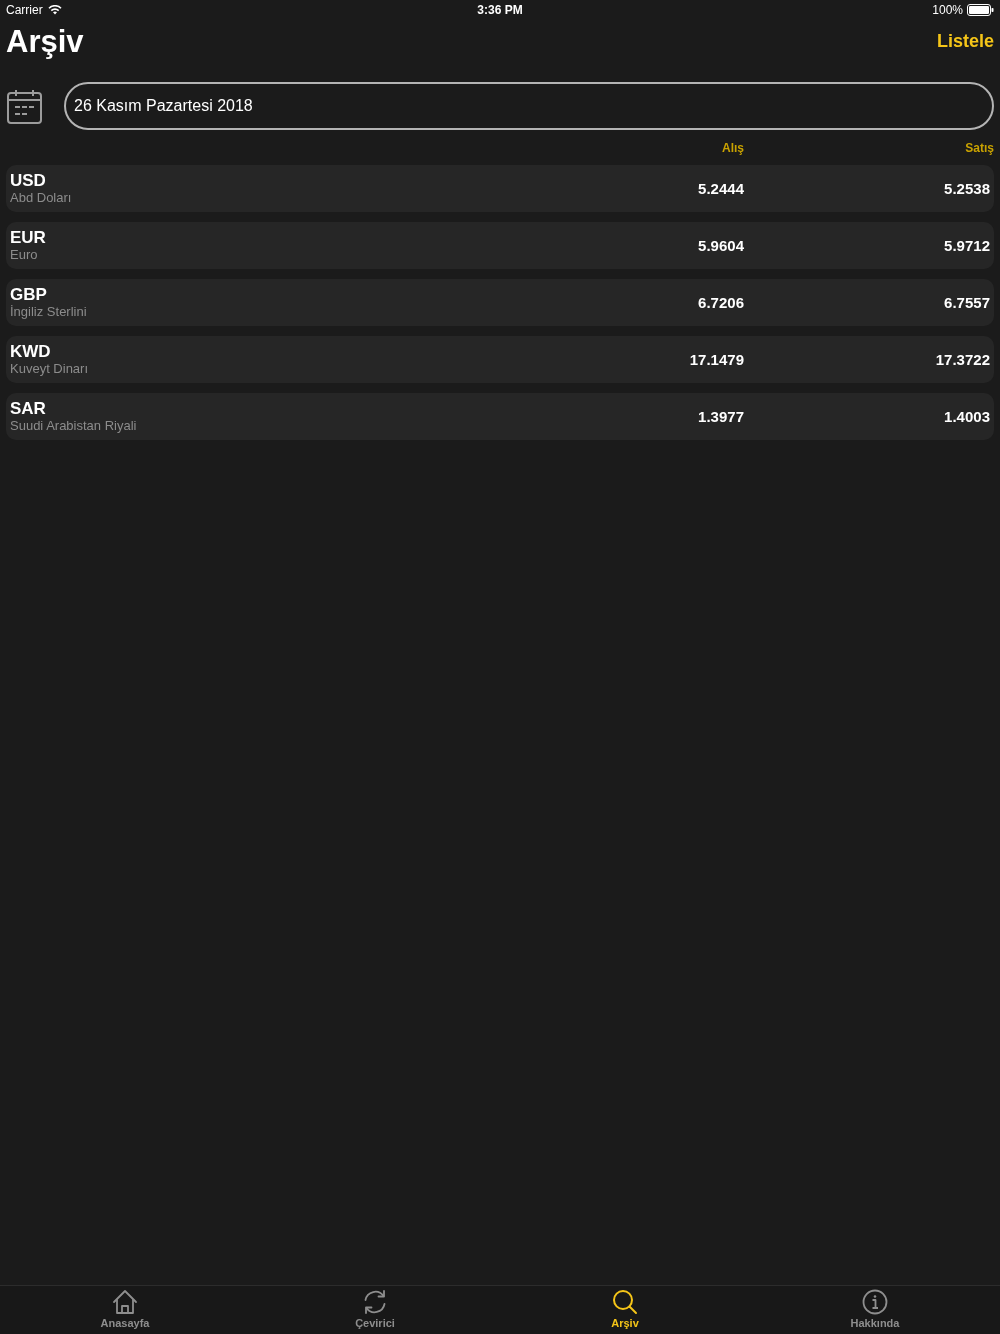 The image size is (1000, 1334). Describe the element at coordinates (28, 180) in the screenshot. I see `currency-code: USD` at that location.